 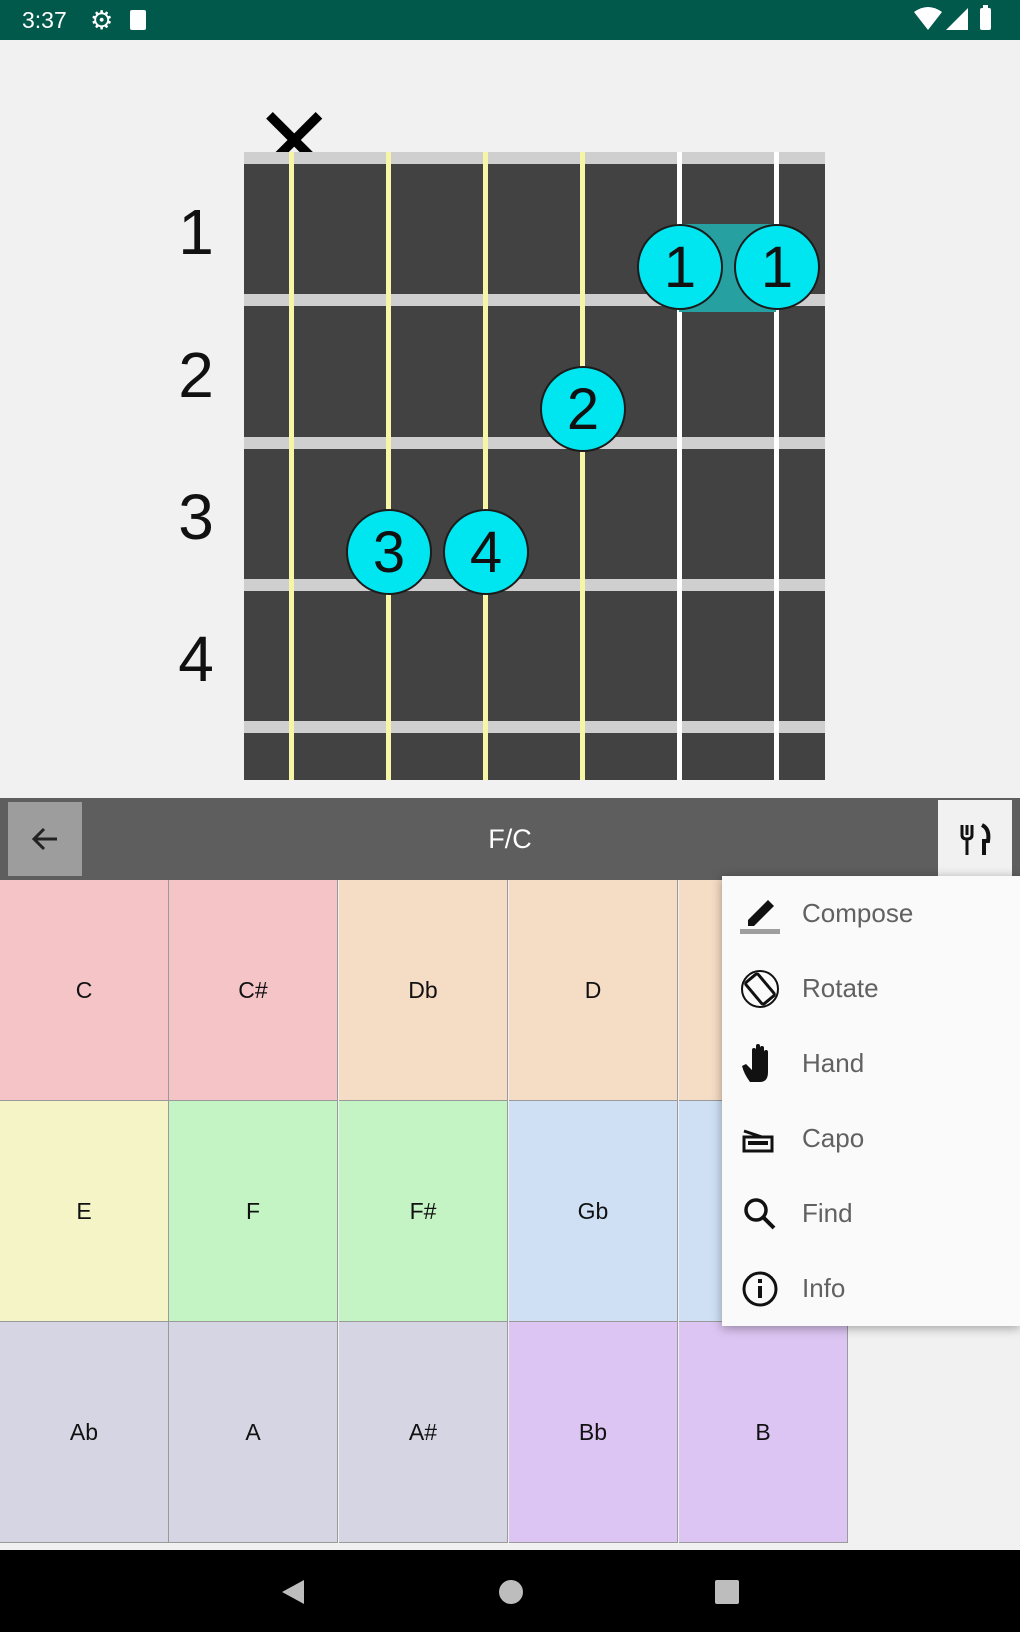 I want to click on info-icon, so click(x=760, y=1289).